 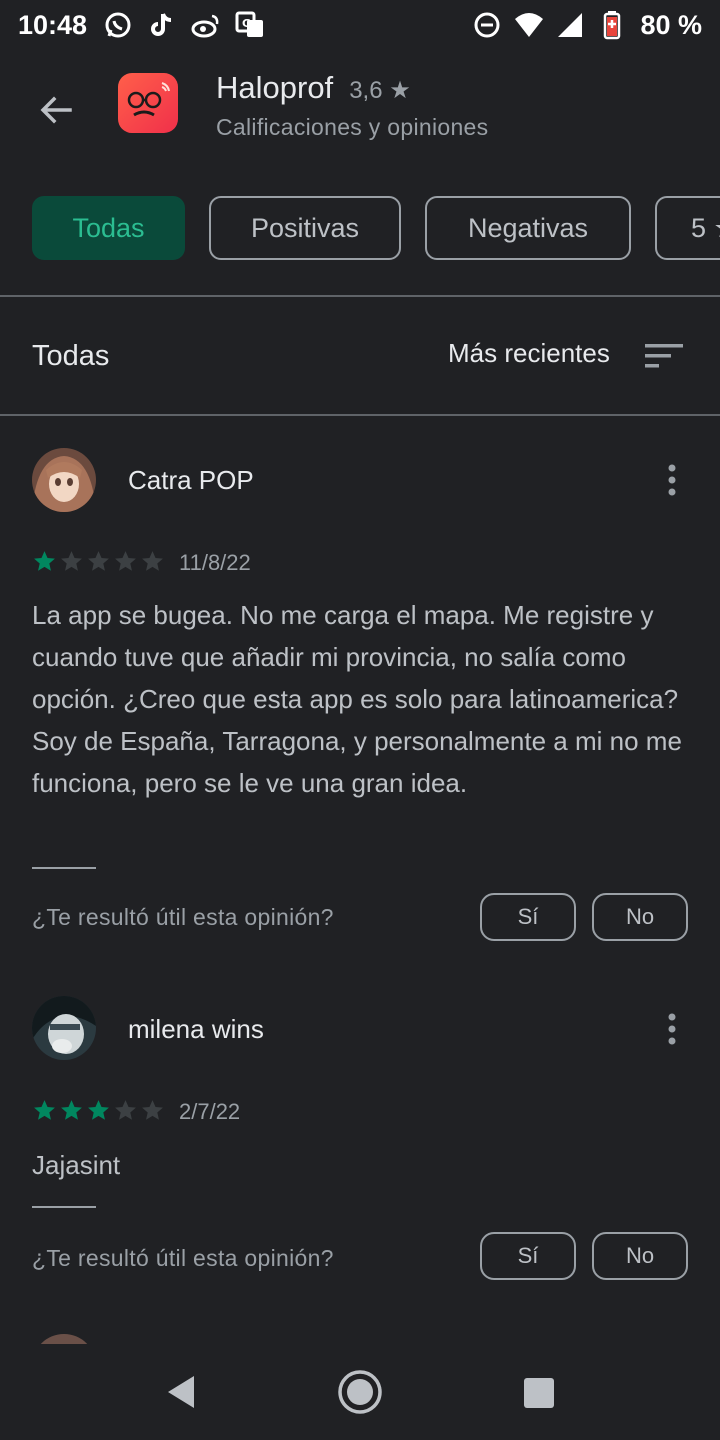 What do you see at coordinates (571, 25) in the screenshot?
I see `signal-icon` at bounding box center [571, 25].